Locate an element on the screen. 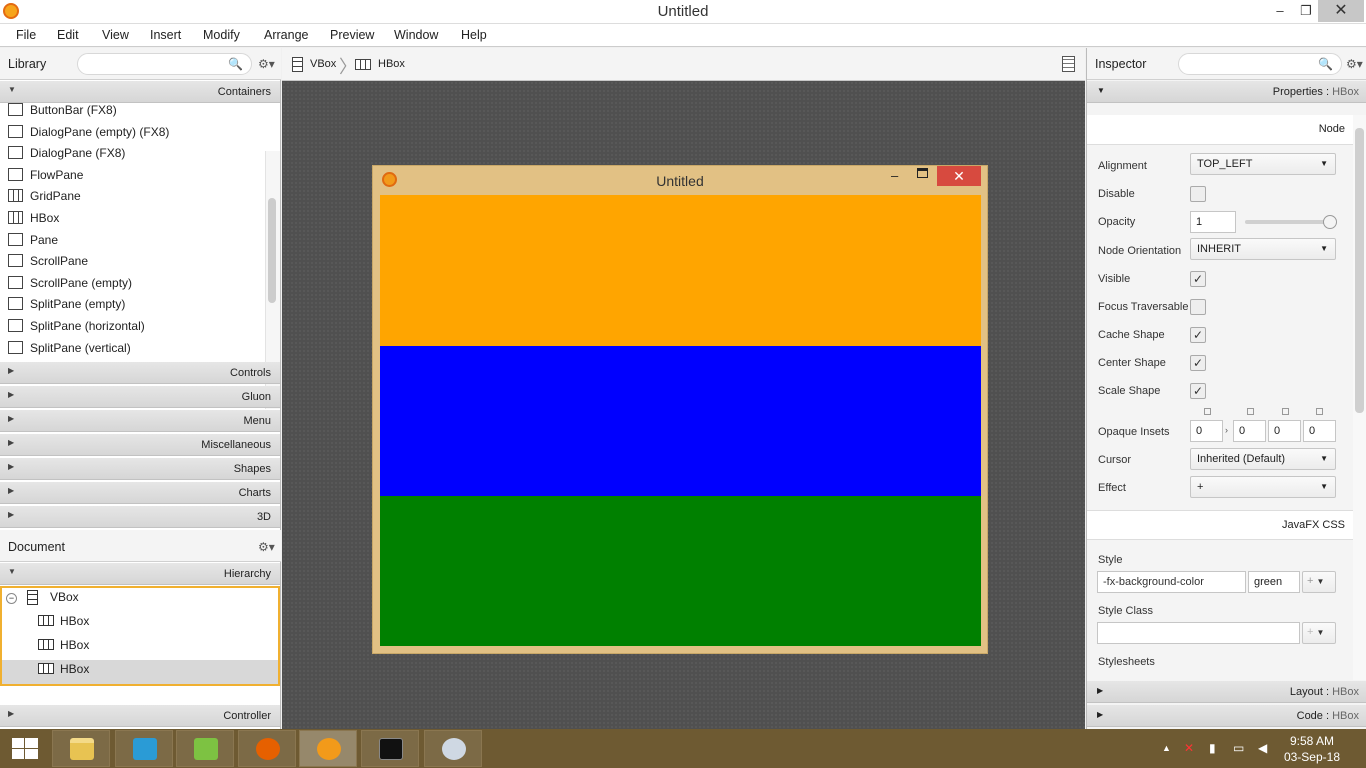 The image size is (1366, 768). menu-help: Help is located at coordinates (474, 35).